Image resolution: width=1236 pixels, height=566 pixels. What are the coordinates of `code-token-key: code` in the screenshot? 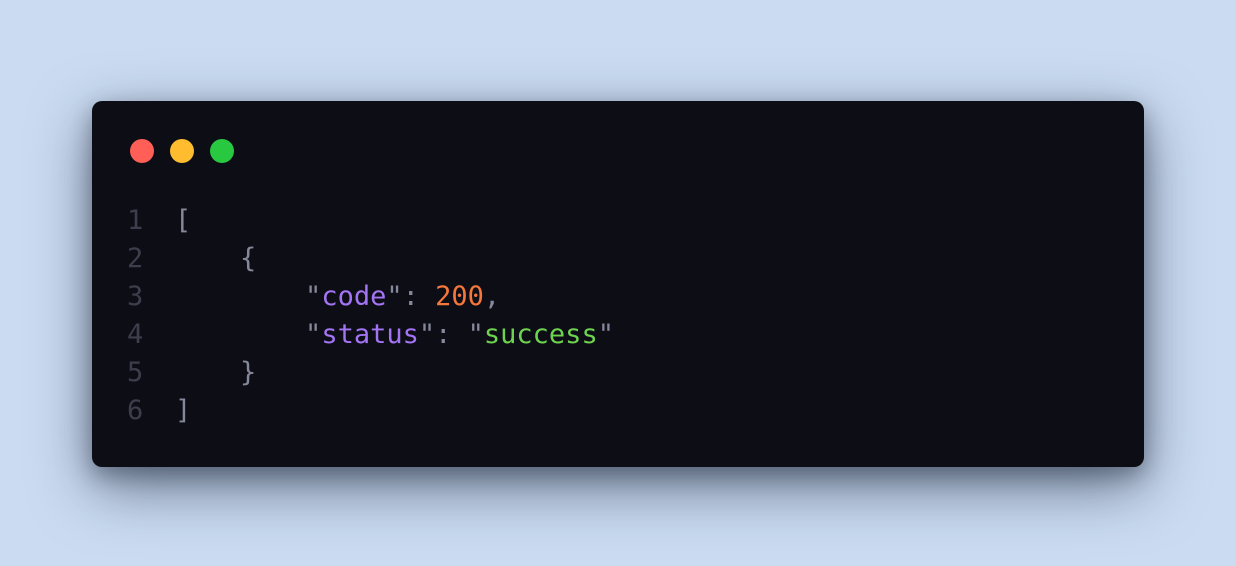 It's located at (354, 296).